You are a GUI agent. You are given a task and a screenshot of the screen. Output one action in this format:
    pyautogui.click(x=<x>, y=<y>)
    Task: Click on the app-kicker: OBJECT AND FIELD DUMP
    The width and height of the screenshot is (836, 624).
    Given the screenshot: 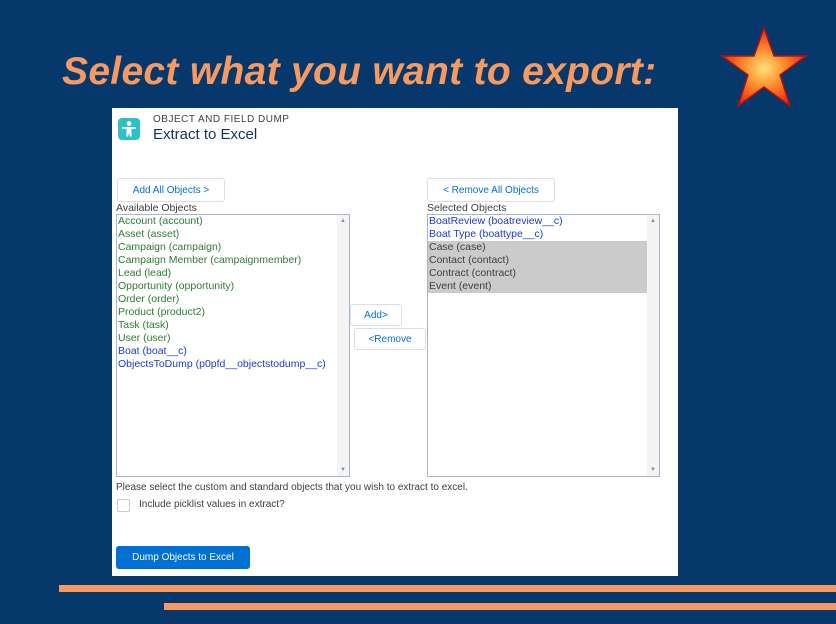 What is the action you would take?
    pyautogui.click(x=221, y=119)
    